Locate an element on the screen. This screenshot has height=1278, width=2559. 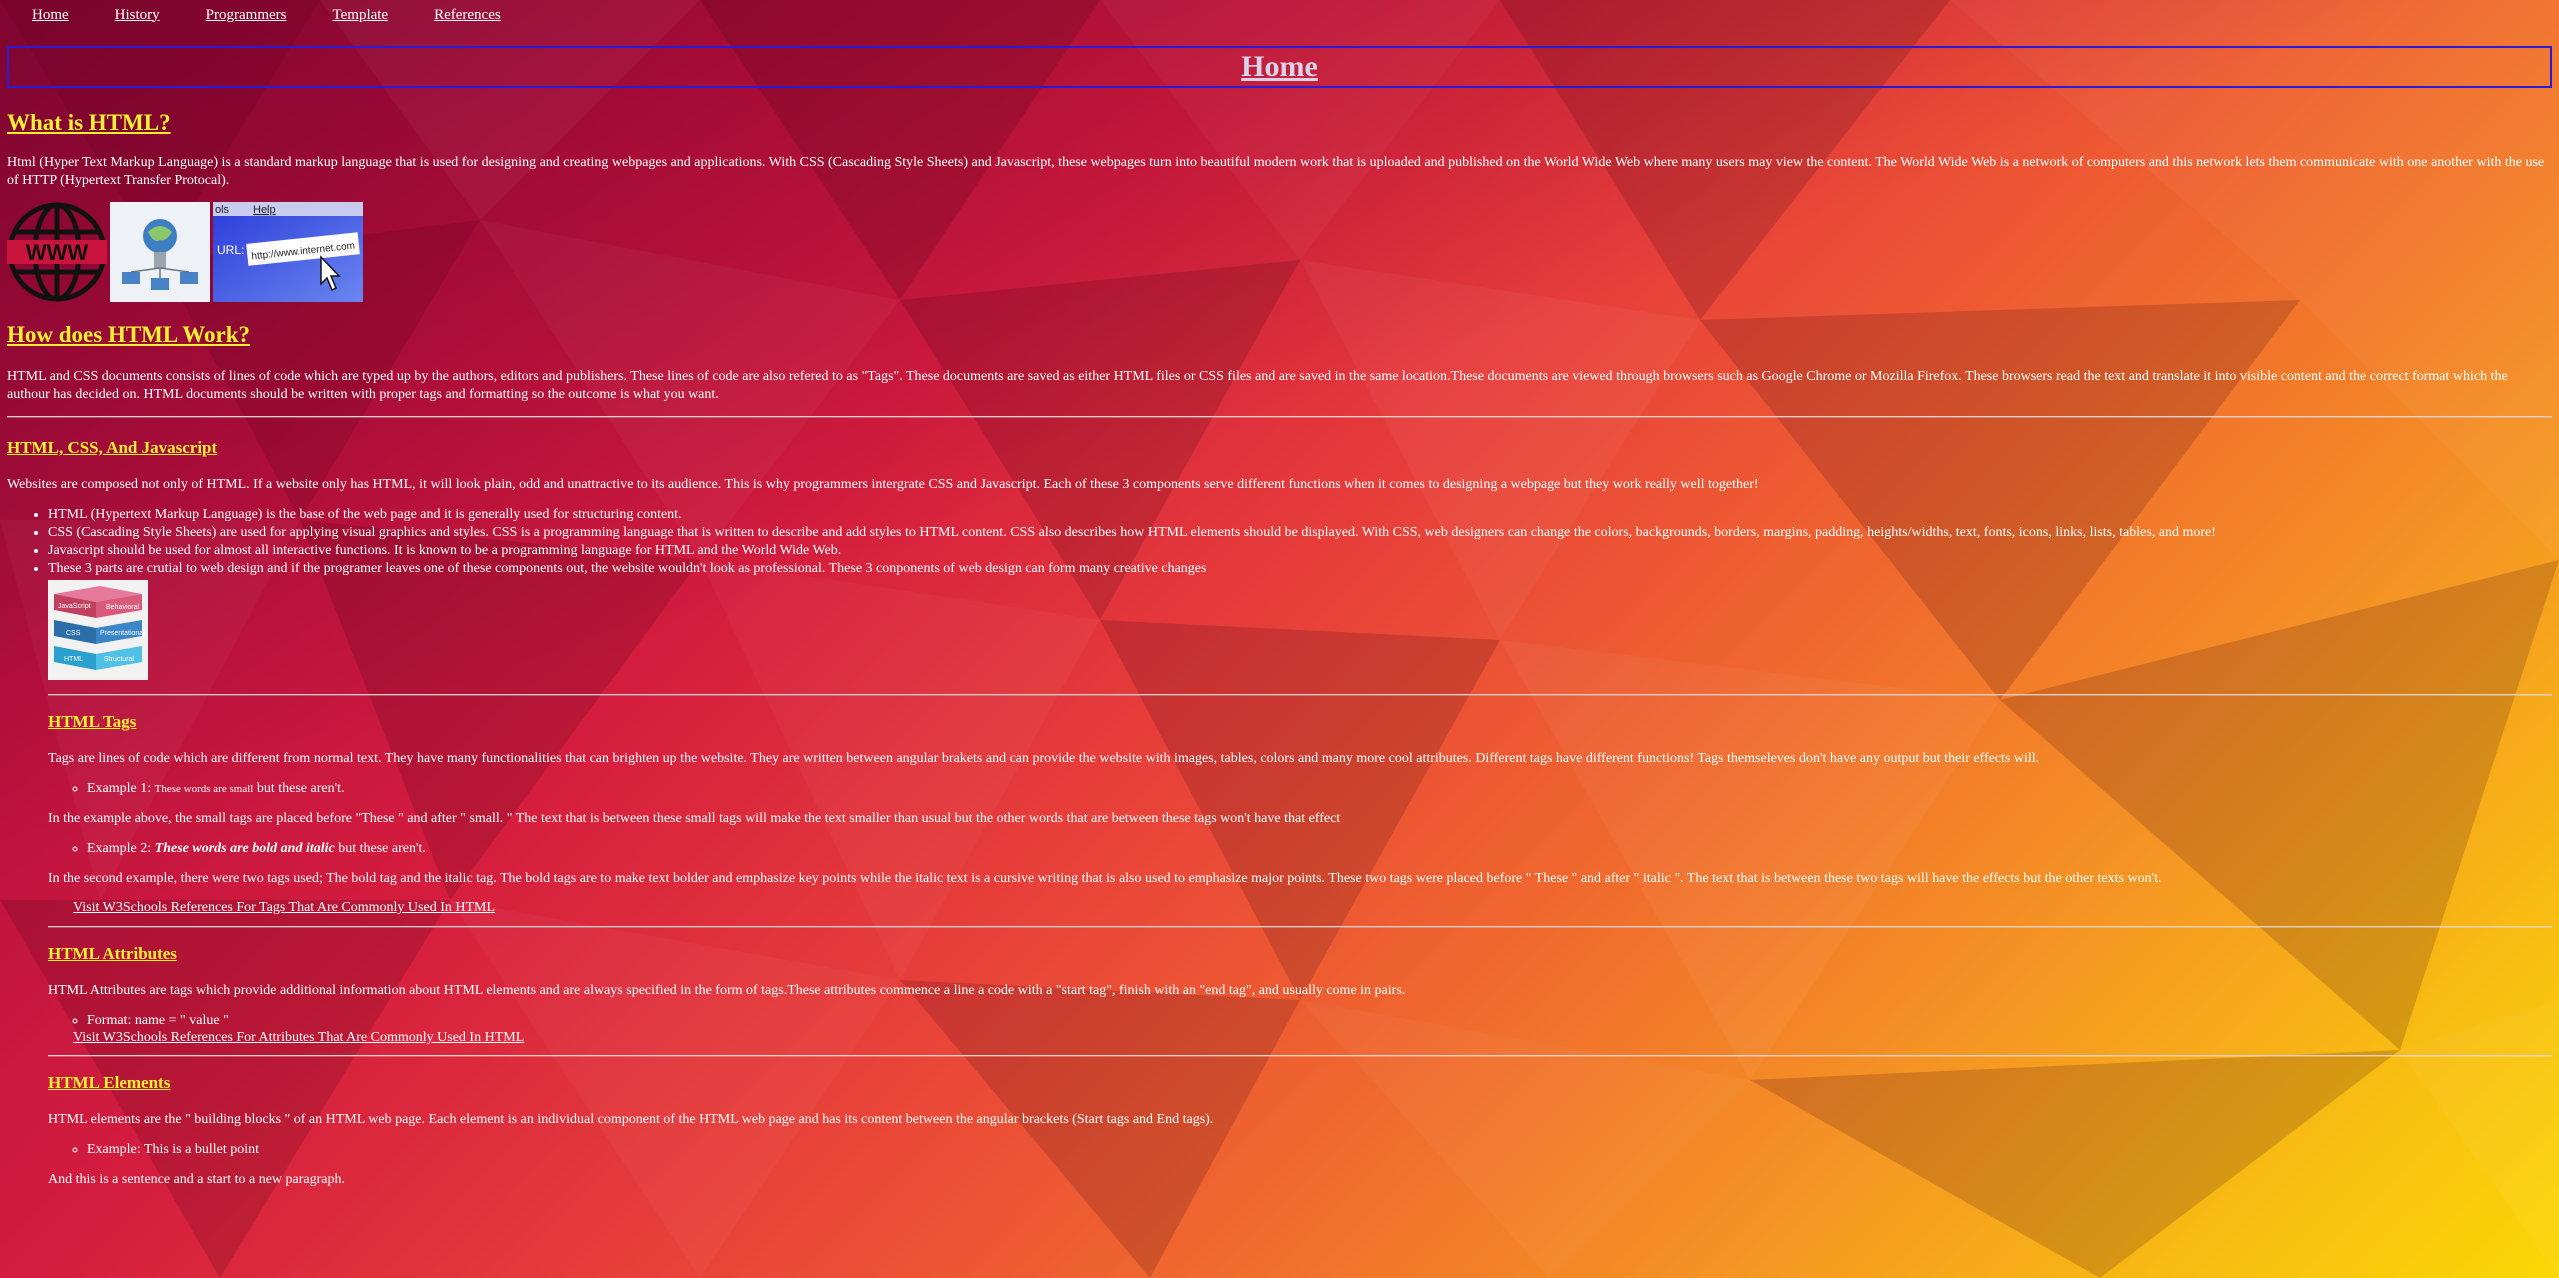
html-attributes-heading: HTML Attributes is located at coordinates (112, 953).